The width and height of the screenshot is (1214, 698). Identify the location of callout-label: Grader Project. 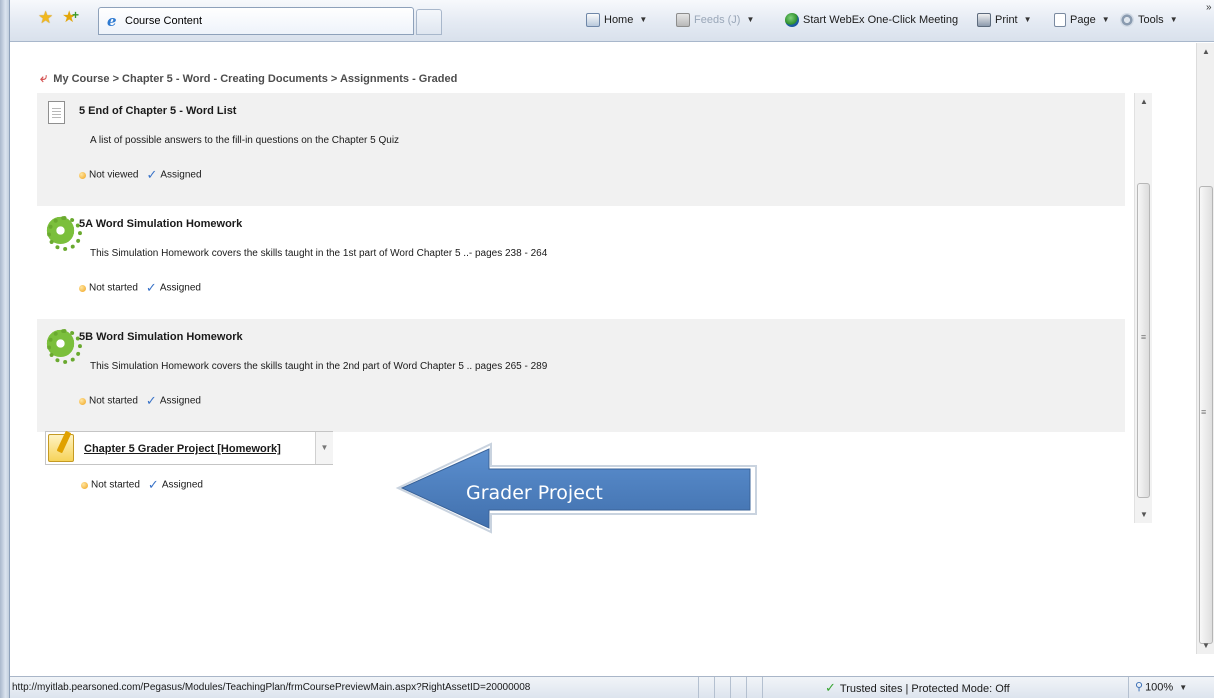
(534, 493).